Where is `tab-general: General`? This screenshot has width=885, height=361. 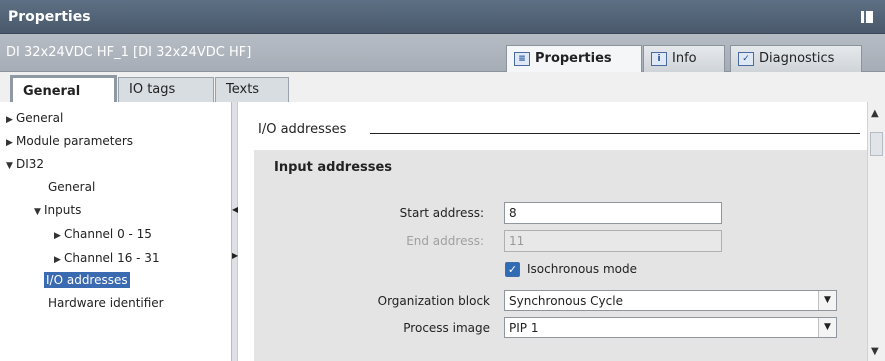 tab-general: General is located at coordinates (63, 89).